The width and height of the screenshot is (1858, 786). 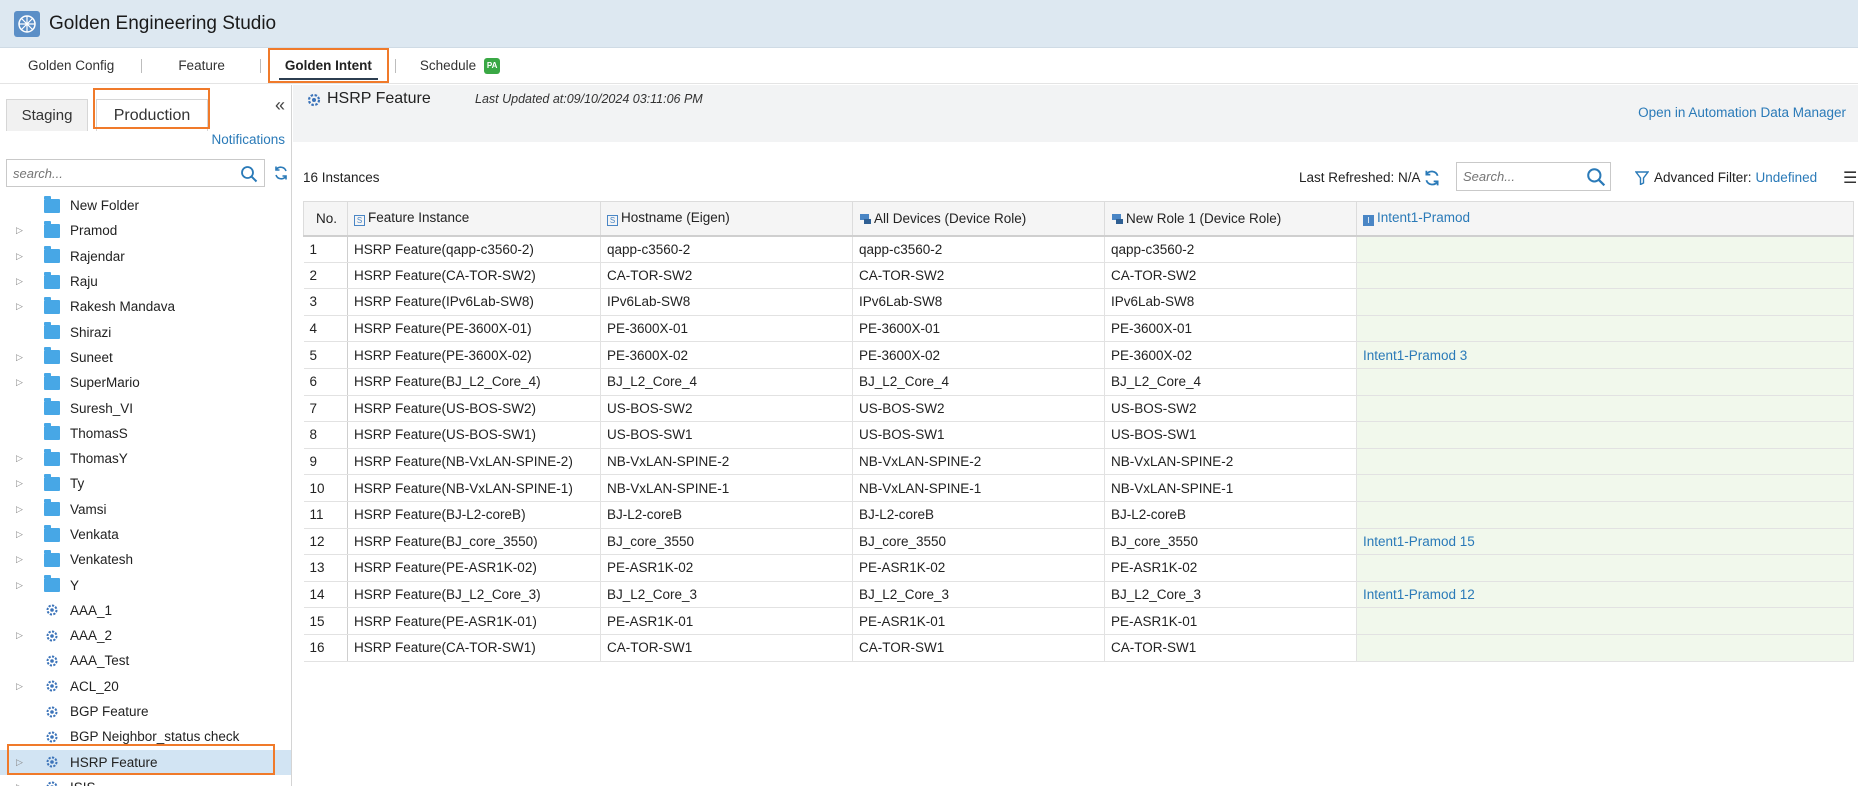 What do you see at coordinates (145, 230) in the screenshot?
I see `tree-item: ▷ Pramod` at bounding box center [145, 230].